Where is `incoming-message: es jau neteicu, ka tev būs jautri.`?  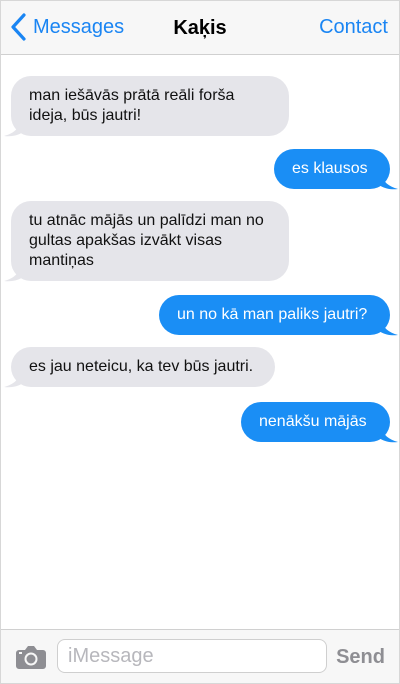 incoming-message: es jau neteicu, ka tev būs jautri. is located at coordinates (143, 367).